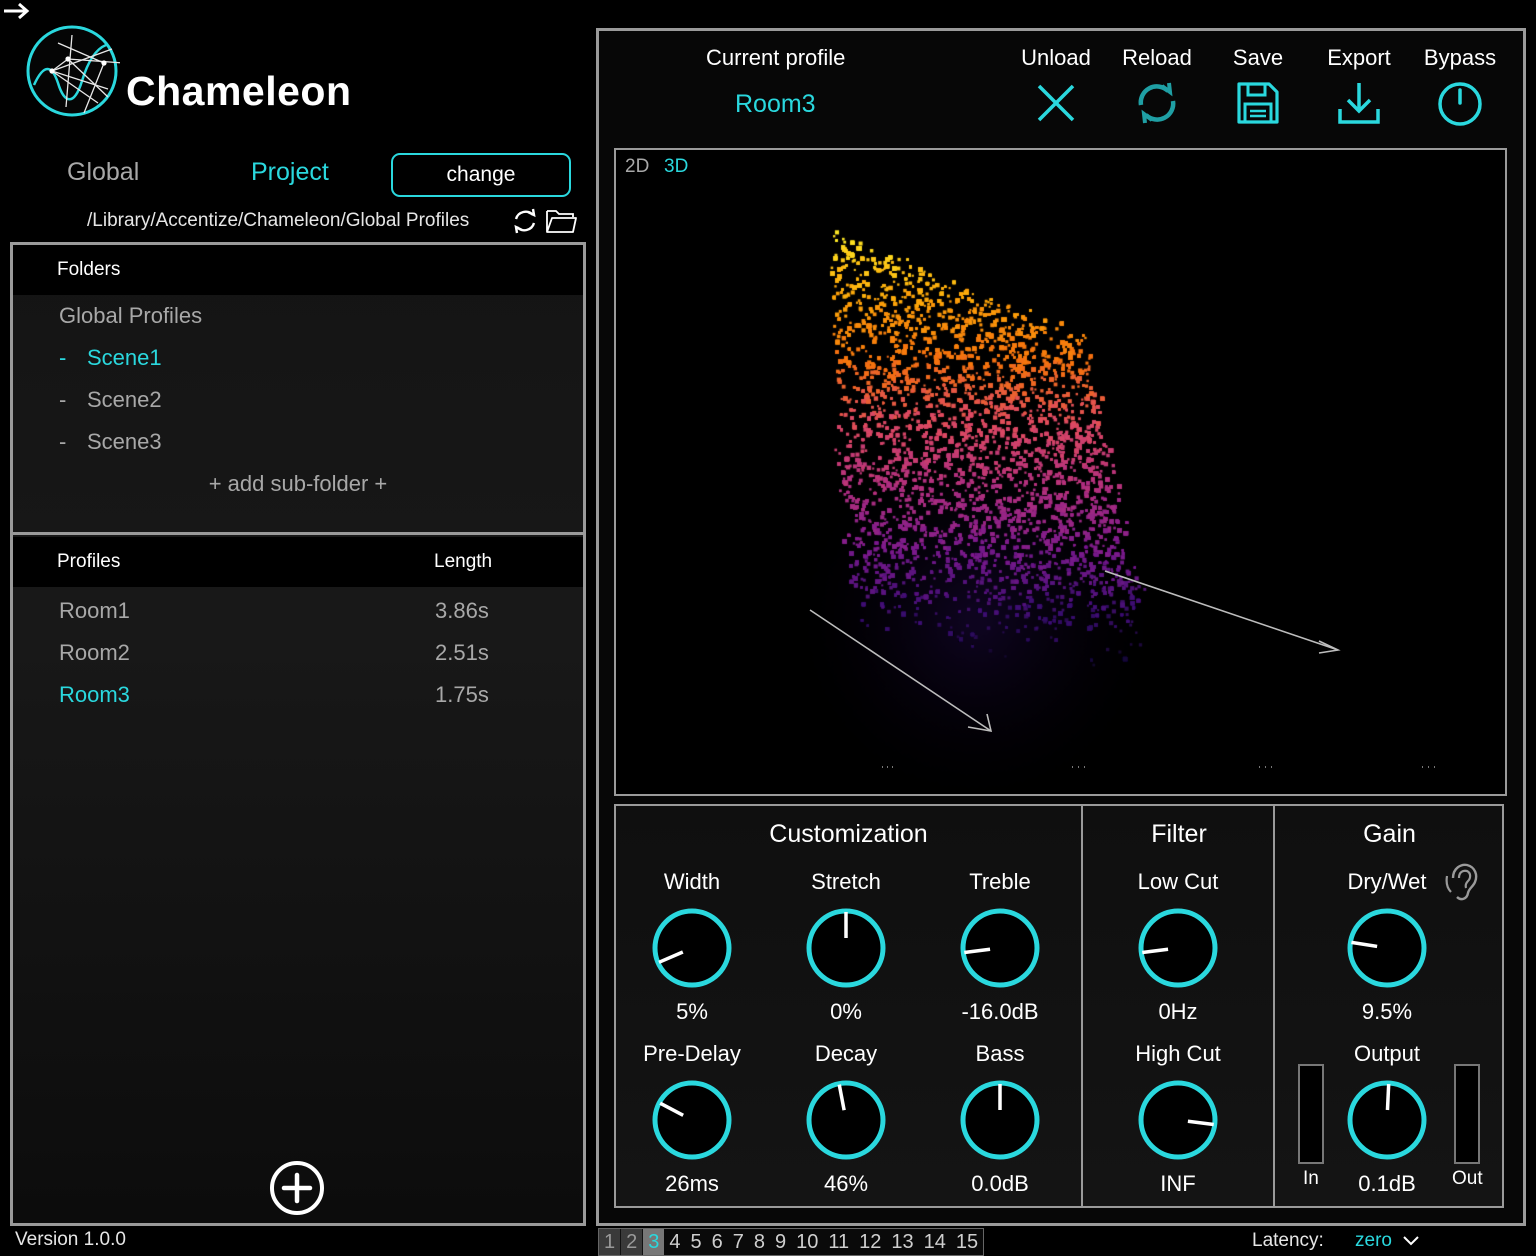  I want to click on app-title: Chameleon, so click(239, 91).